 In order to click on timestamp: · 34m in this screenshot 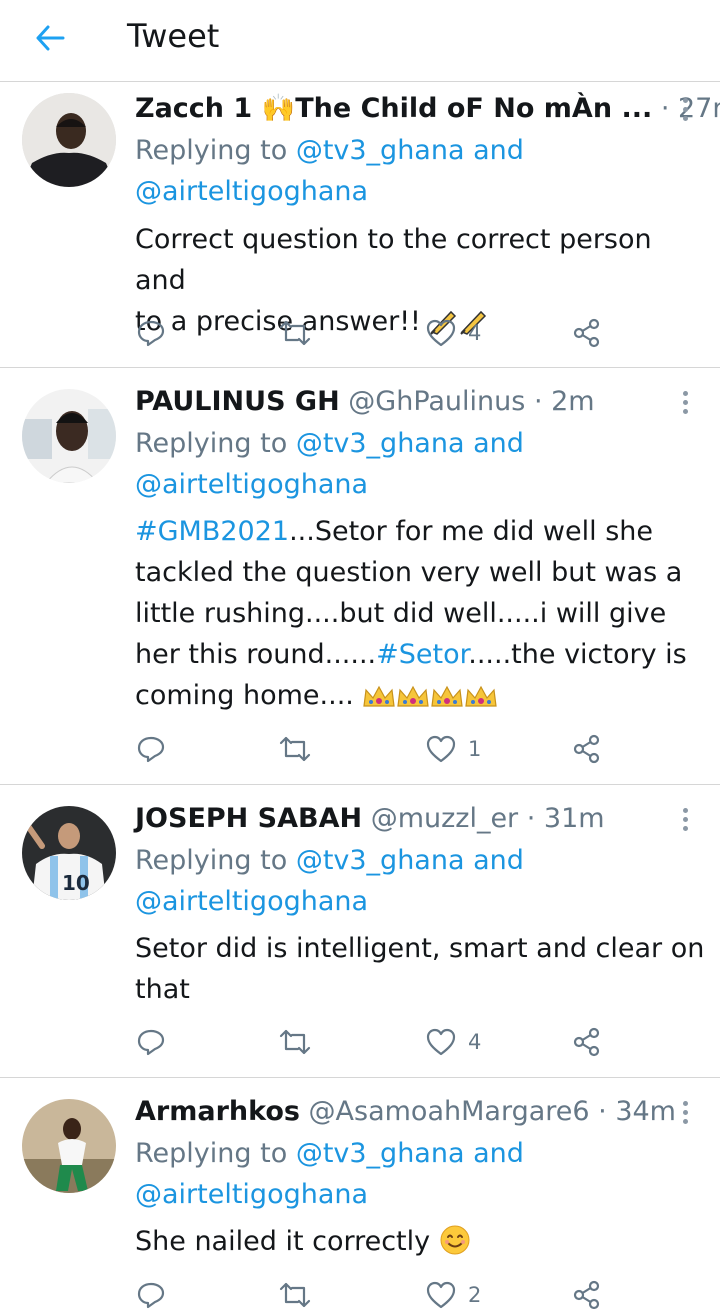, I will do `click(637, 1111)`.